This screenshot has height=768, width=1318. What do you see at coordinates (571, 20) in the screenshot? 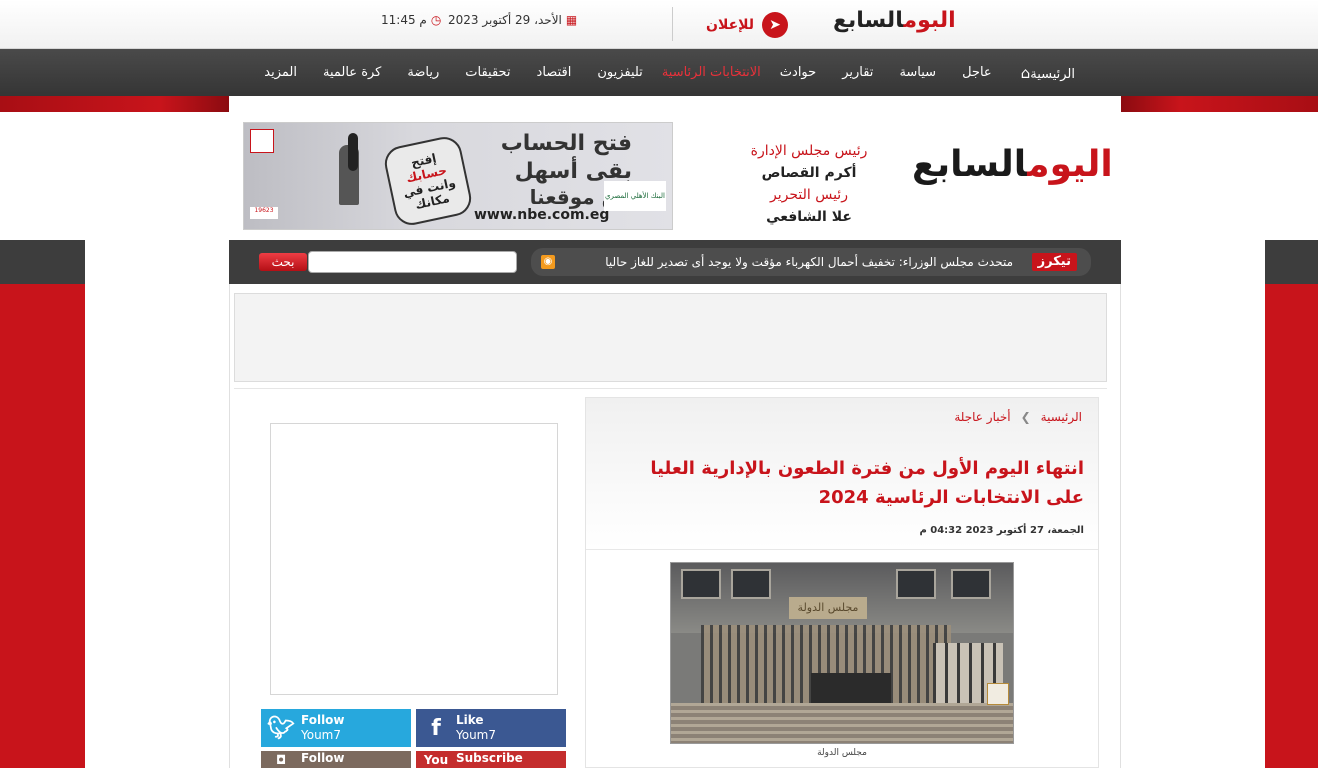
I see `calendar-icon: ▦` at bounding box center [571, 20].